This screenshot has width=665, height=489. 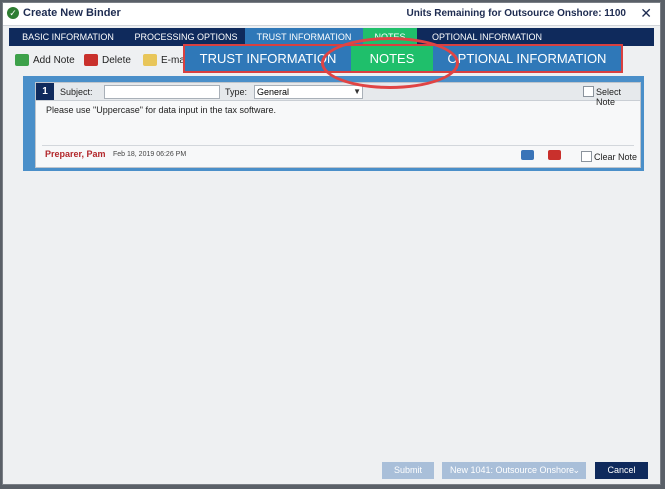 What do you see at coordinates (54, 60) in the screenshot?
I see `add-note-label: Add Note` at bounding box center [54, 60].